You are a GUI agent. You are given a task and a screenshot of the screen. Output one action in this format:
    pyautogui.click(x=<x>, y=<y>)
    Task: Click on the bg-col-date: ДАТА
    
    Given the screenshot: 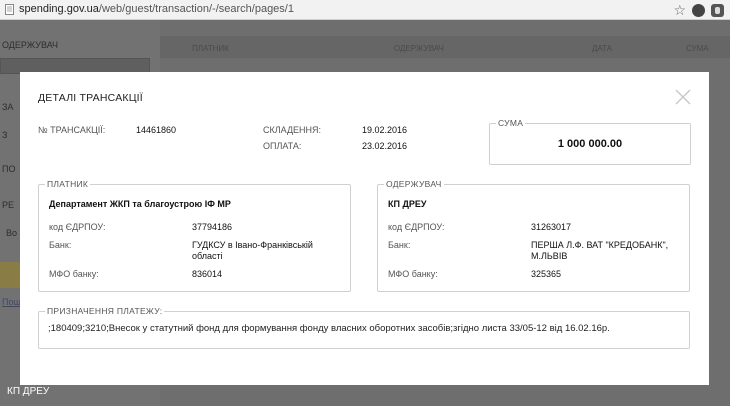 What is the action you would take?
    pyautogui.click(x=602, y=48)
    